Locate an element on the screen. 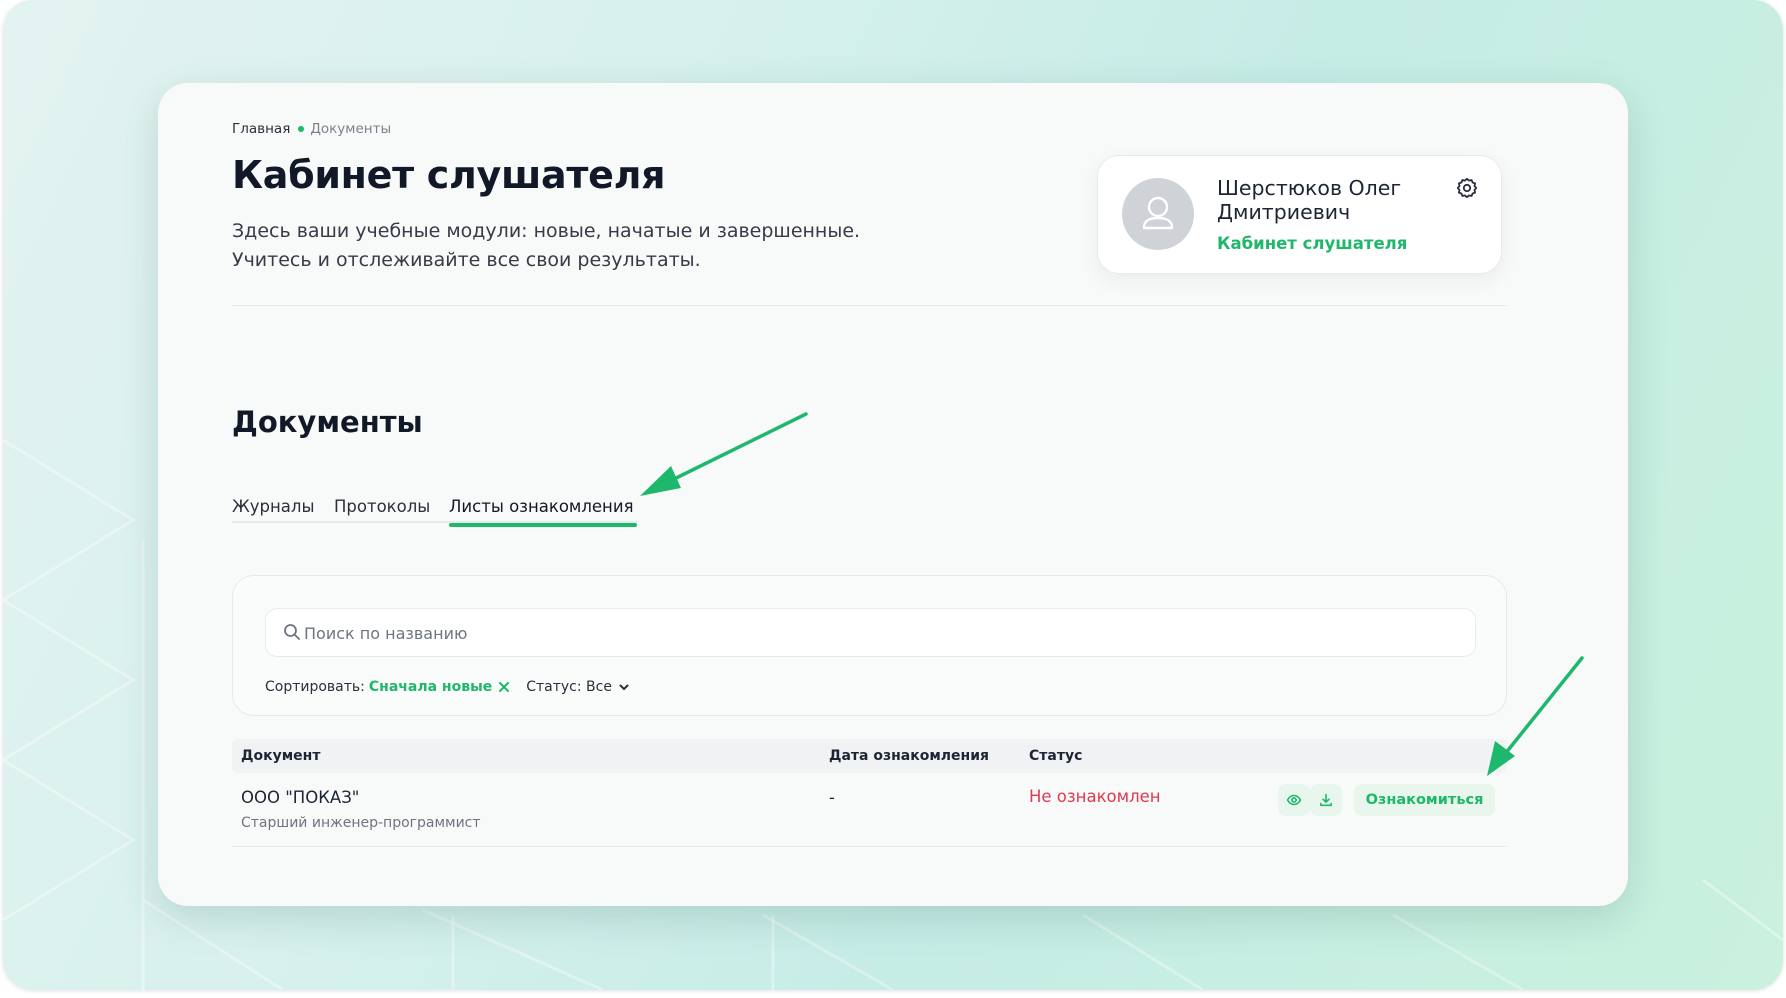 The image size is (1786, 998). breadcrumb: Главная Документы is located at coordinates (311, 129).